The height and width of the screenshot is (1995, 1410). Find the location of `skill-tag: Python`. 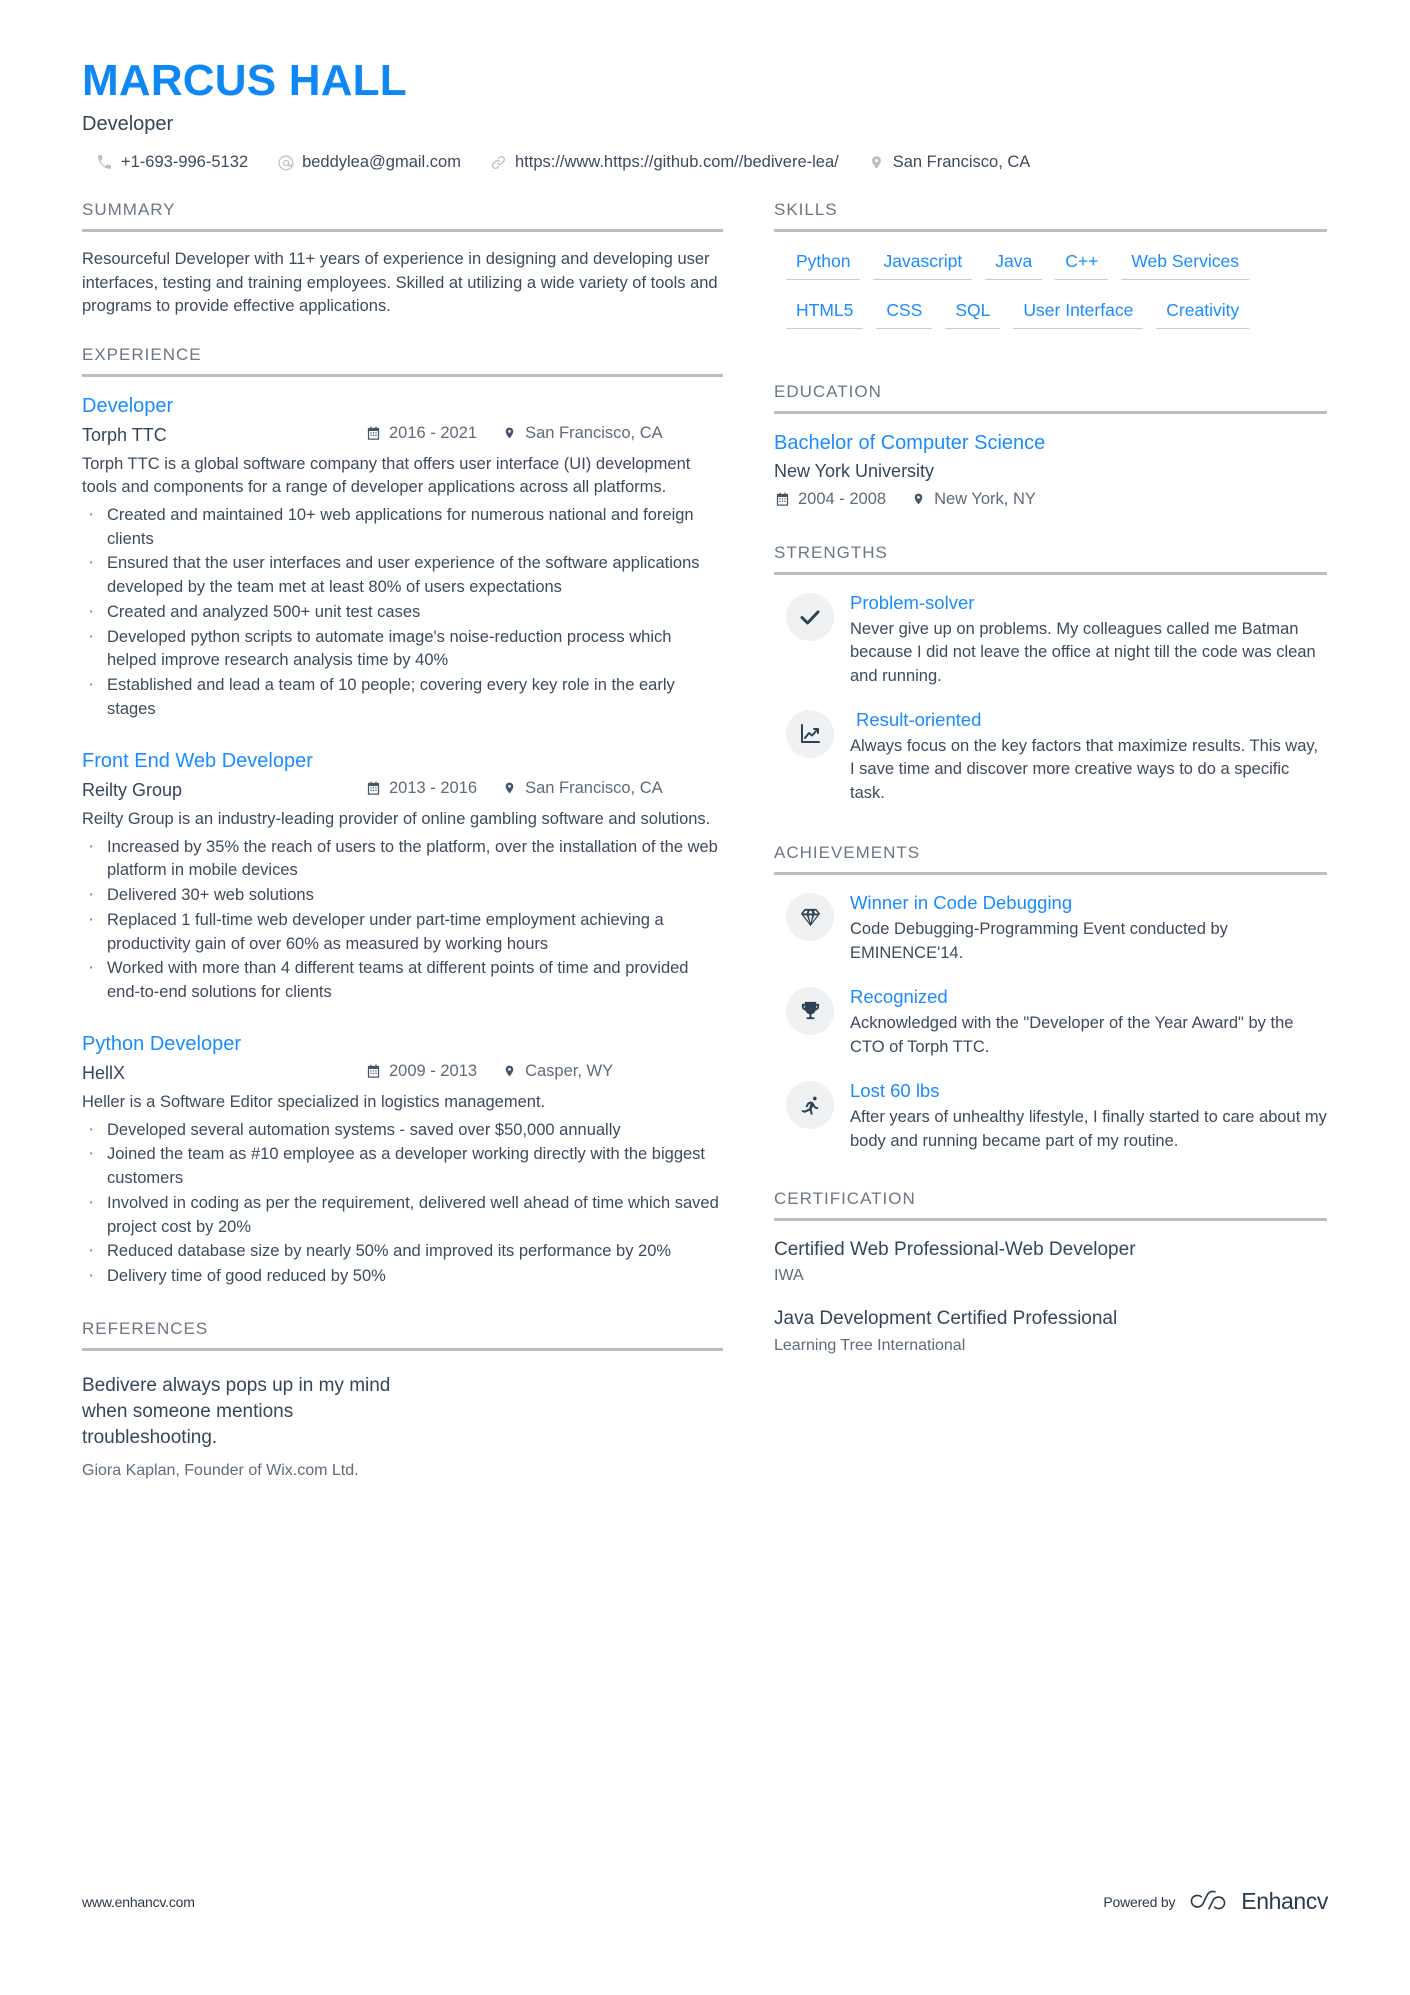

skill-tag: Python is located at coordinates (823, 264).